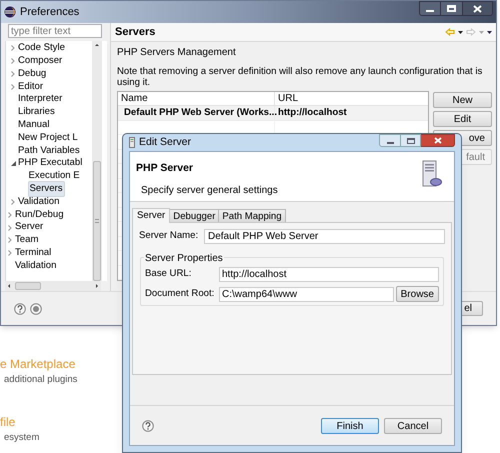  Describe the element at coordinates (413, 426) in the screenshot. I see `dialog-button: Cancel` at that location.